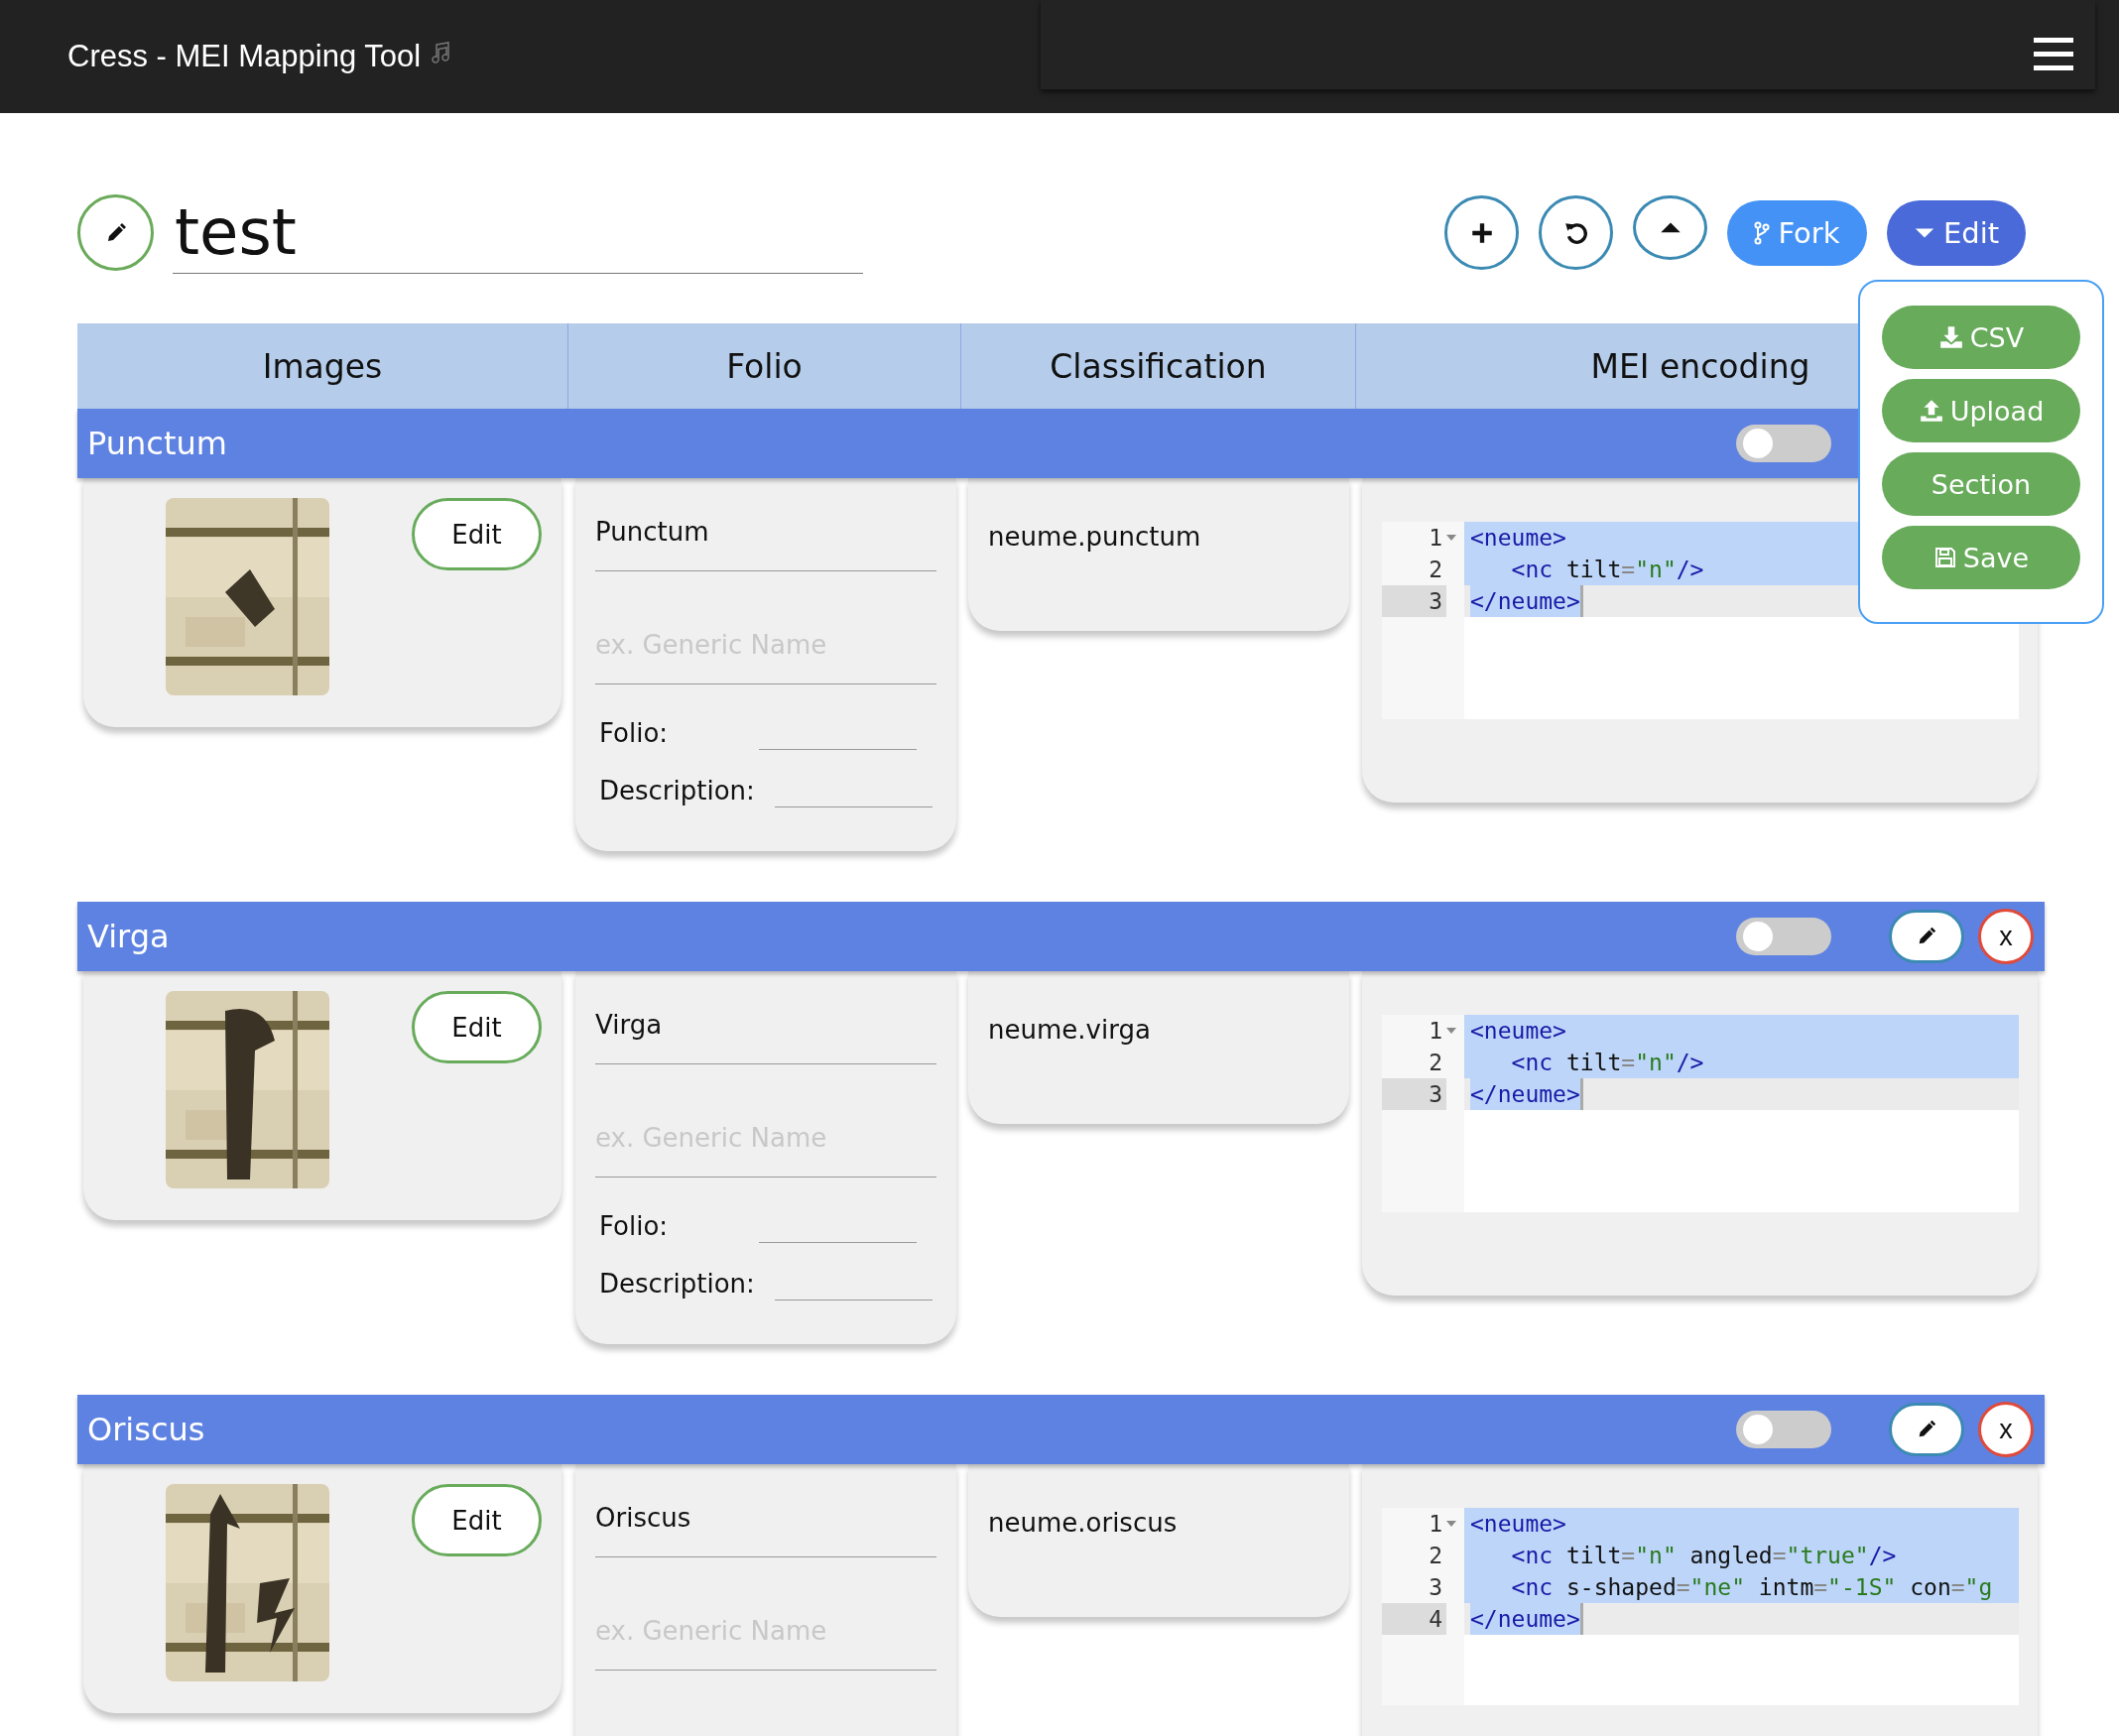 This screenshot has width=2119, height=1736. What do you see at coordinates (1158, 1522) in the screenshot?
I see `classification-field: neume.oriscus` at bounding box center [1158, 1522].